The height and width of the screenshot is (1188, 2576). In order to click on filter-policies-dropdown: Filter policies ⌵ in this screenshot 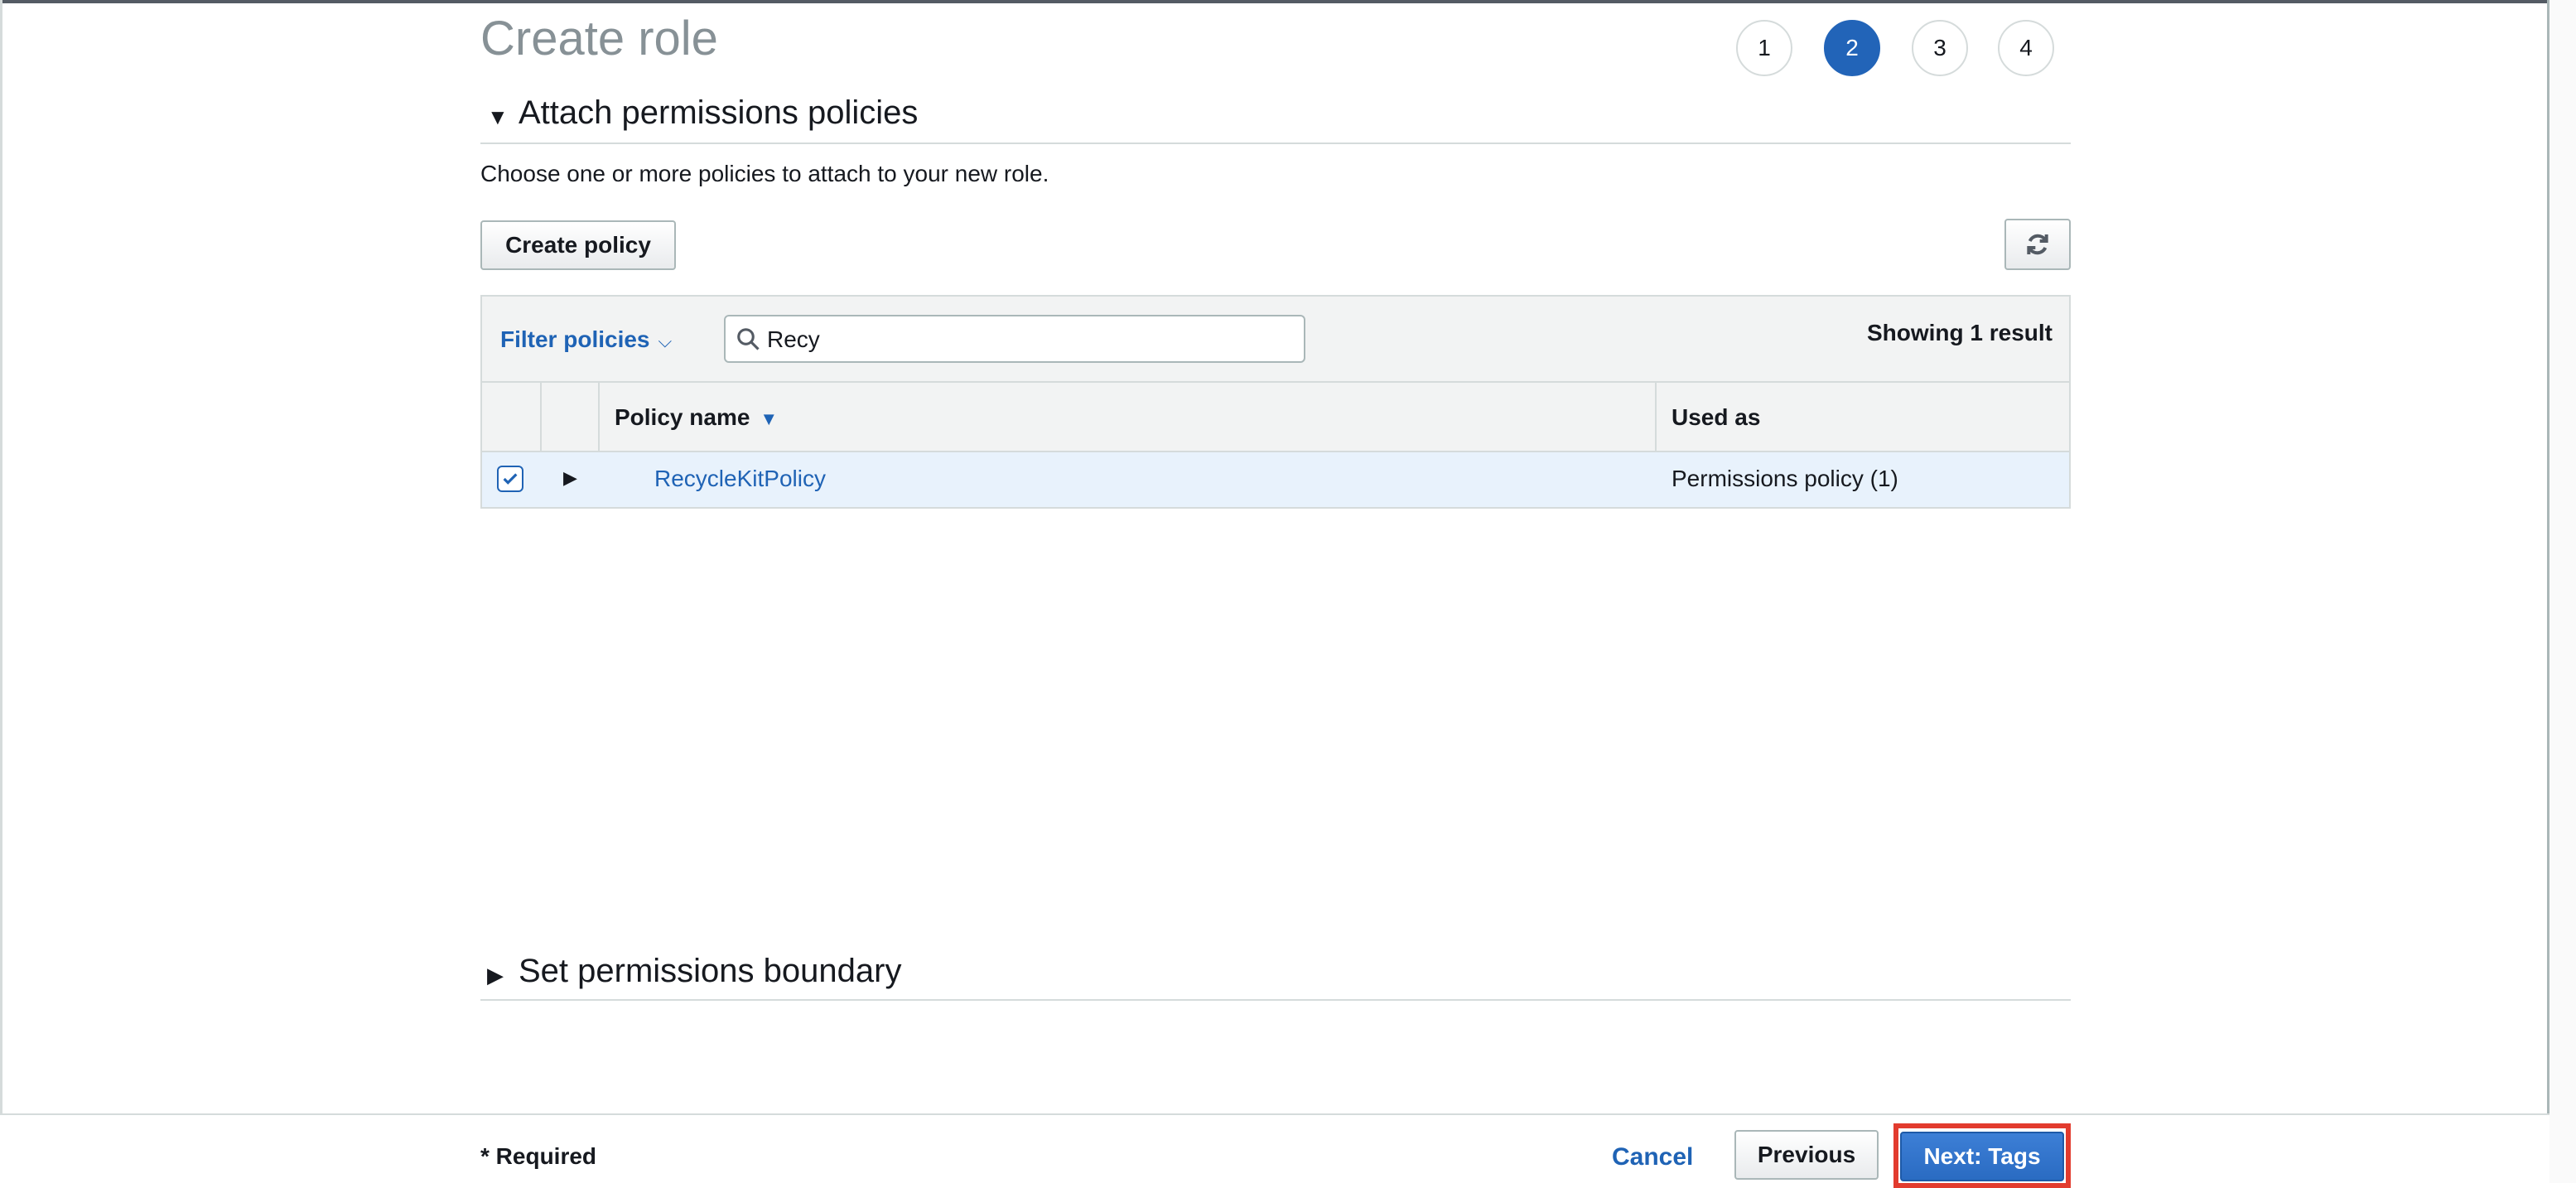, I will do `click(586, 339)`.